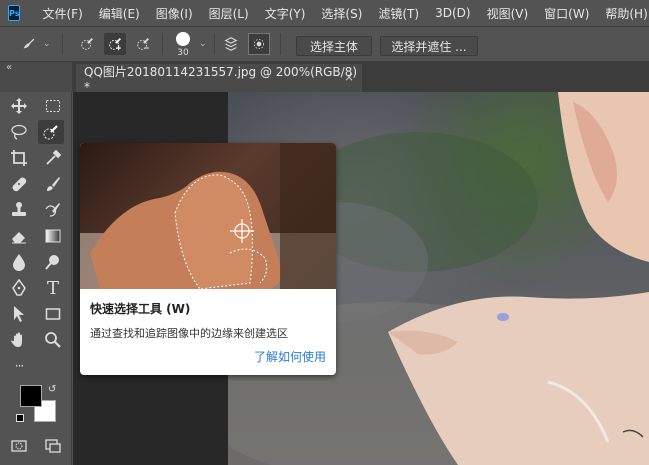  What do you see at coordinates (19, 132) in the screenshot?
I see `lasso-icon` at bounding box center [19, 132].